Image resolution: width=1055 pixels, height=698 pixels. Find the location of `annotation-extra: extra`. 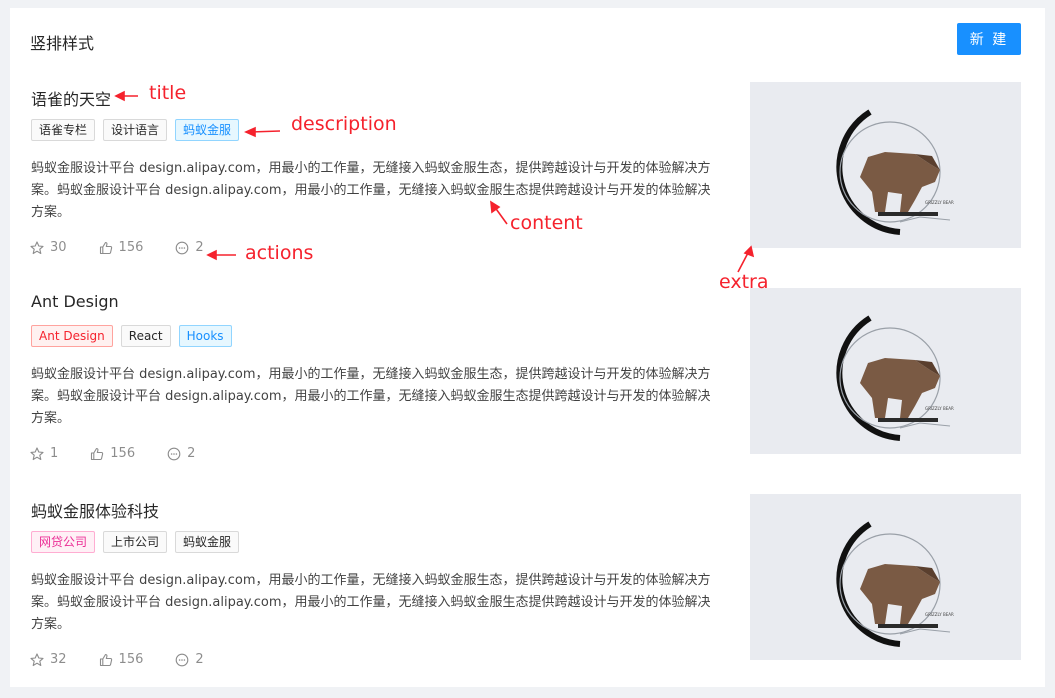

annotation-extra: extra is located at coordinates (744, 282).